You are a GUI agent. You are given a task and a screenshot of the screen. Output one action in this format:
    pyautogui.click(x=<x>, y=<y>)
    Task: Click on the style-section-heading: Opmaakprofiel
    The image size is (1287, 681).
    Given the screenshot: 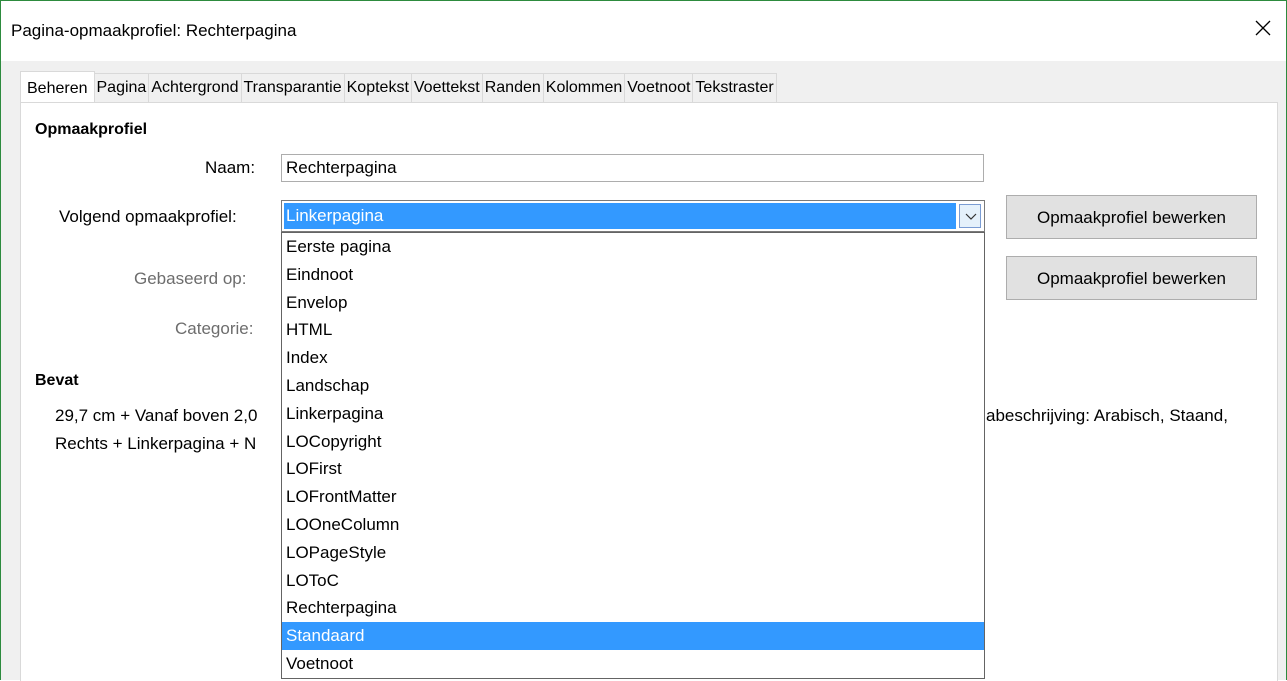 What is the action you would take?
    pyautogui.click(x=91, y=129)
    